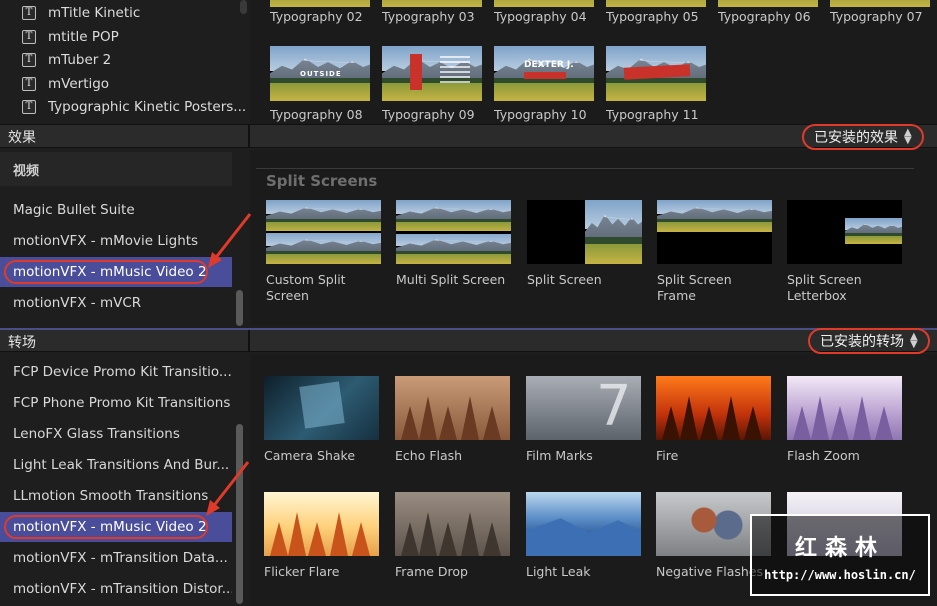 The height and width of the screenshot is (606, 937). What do you see at coordinates (764, 16) in the screenshot?
I see `typography-label: Typography 06` at bounding box center [764, 16].